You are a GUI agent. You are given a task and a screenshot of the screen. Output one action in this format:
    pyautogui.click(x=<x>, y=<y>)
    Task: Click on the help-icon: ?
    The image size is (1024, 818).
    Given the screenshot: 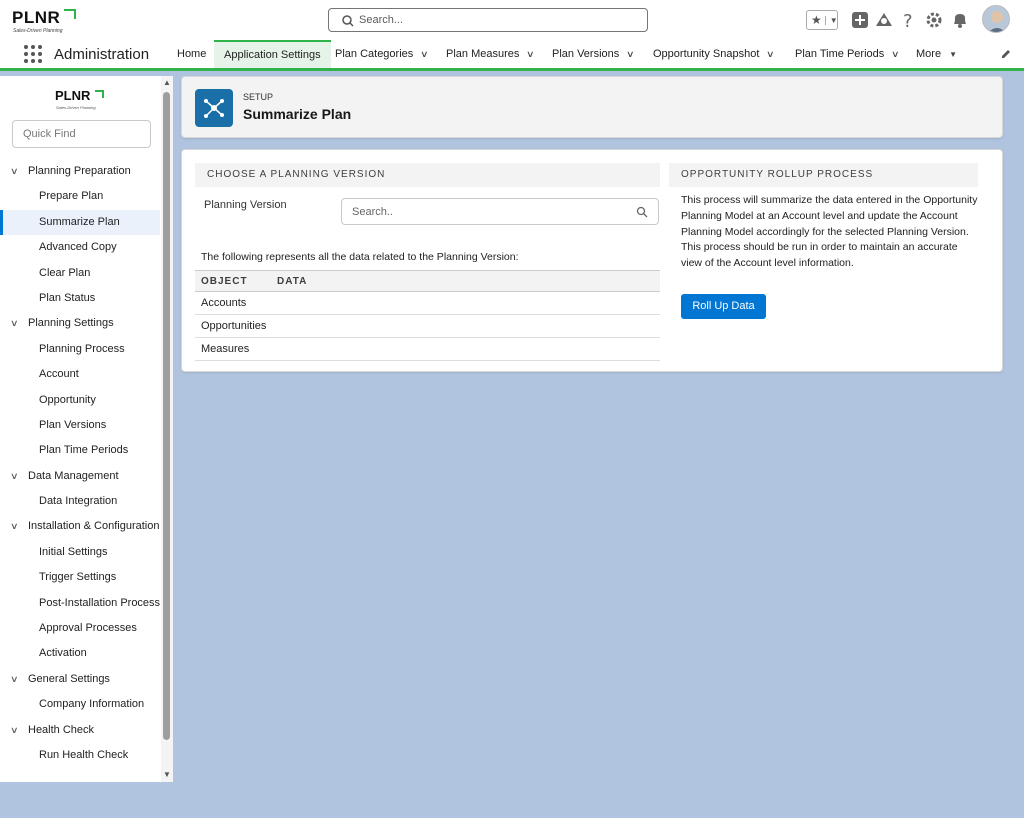 What is the action you would take?
    pyautogui.click(x=908, y=20)
    